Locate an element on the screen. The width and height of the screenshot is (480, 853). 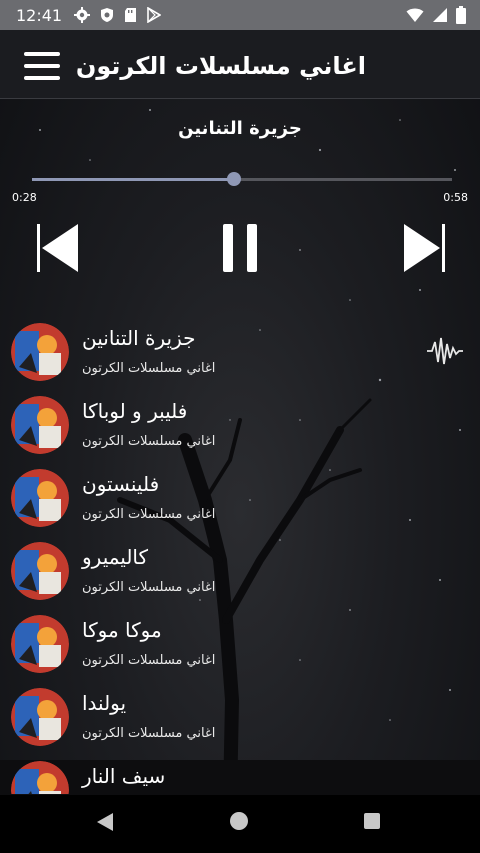
song-title: فليبر و لوباكا is located at coordinates (135, 411).